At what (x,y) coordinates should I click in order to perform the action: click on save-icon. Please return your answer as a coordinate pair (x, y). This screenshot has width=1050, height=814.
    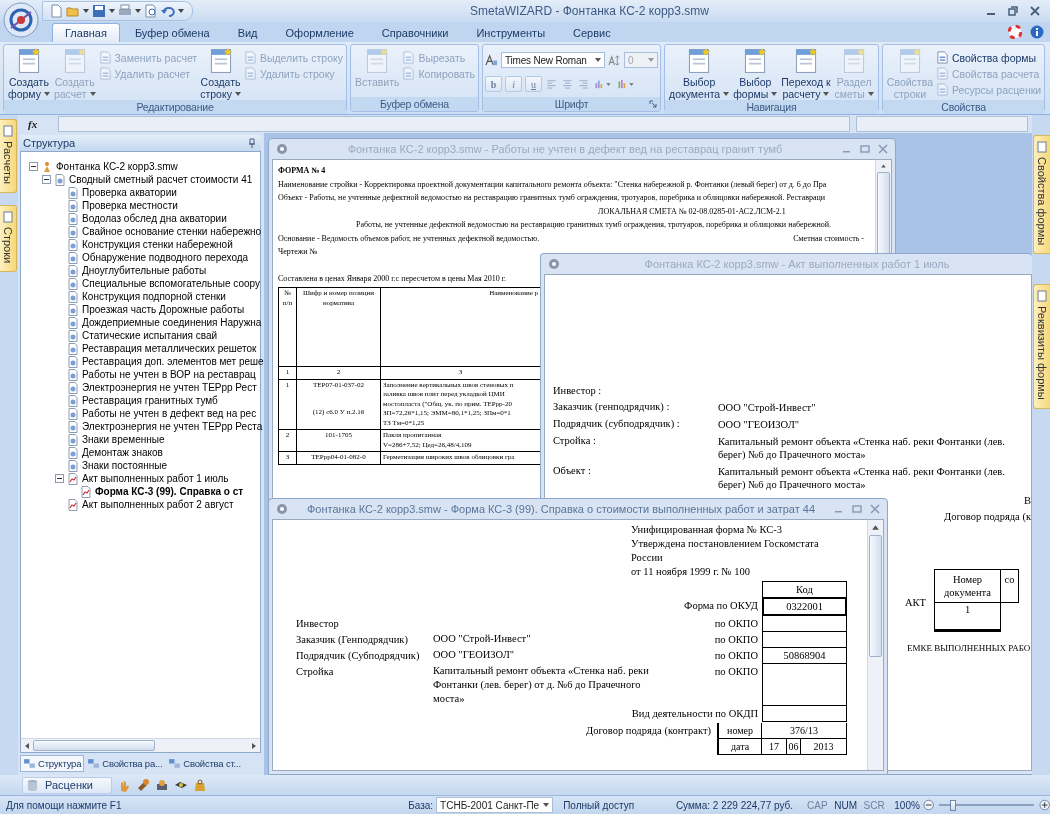
    Looking at the image, I should click on (99, 11).